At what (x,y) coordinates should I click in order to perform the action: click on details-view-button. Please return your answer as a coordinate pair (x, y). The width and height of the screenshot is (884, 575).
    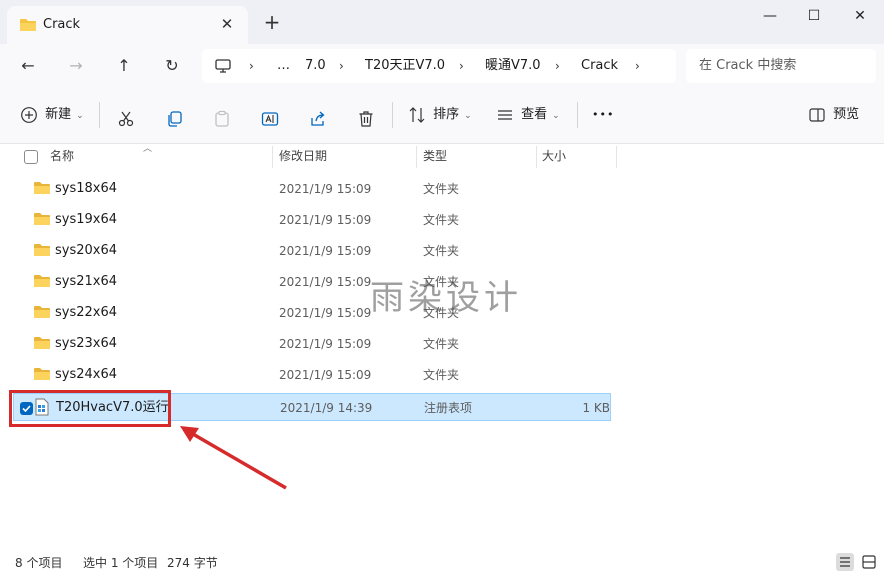
    Looking at the image, I should click on (845, 562).